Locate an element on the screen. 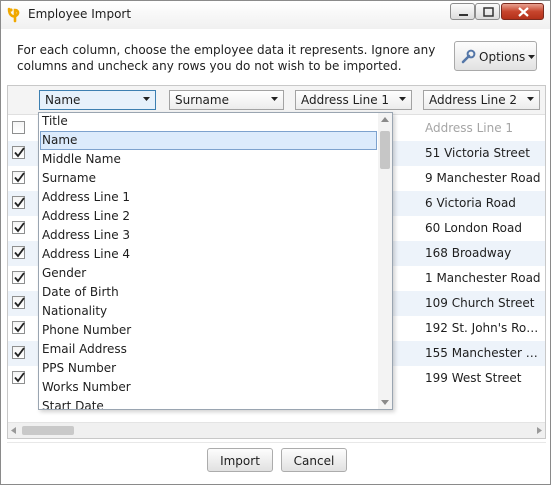 The height and width of the screenshot is (485, 551). dropdown-option: Works Number is located at coordinates (208, 387).